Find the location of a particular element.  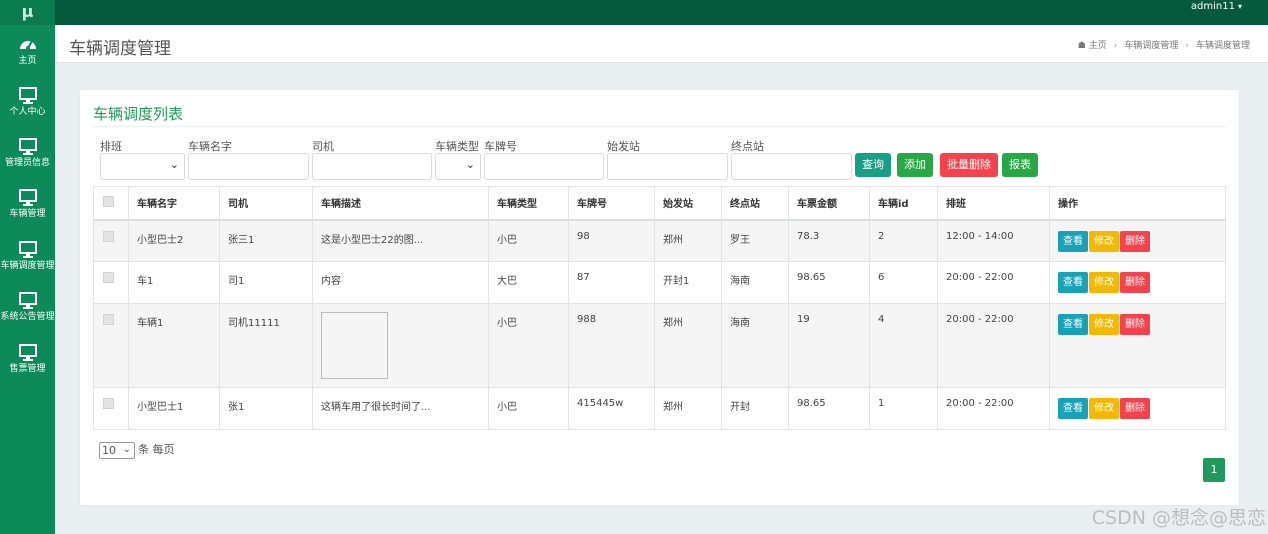

page-title: 车辆调度管理 is located at coordinates (120, 49).